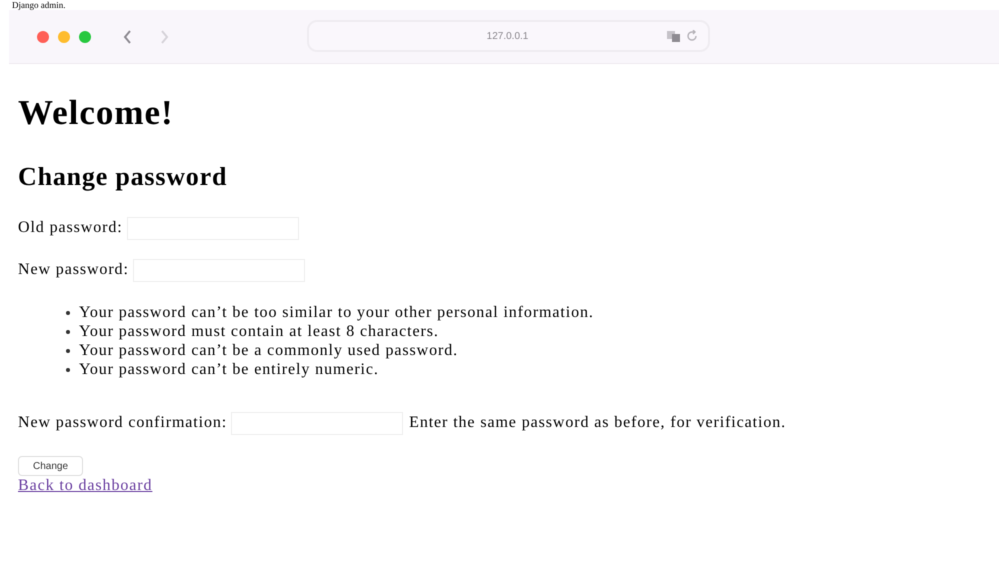 The image size is (999, 563). Describe the element at coordinates (268, 350) in the screenshot. I see `help-text: Your password can’t be a commonly used password.` at that location.